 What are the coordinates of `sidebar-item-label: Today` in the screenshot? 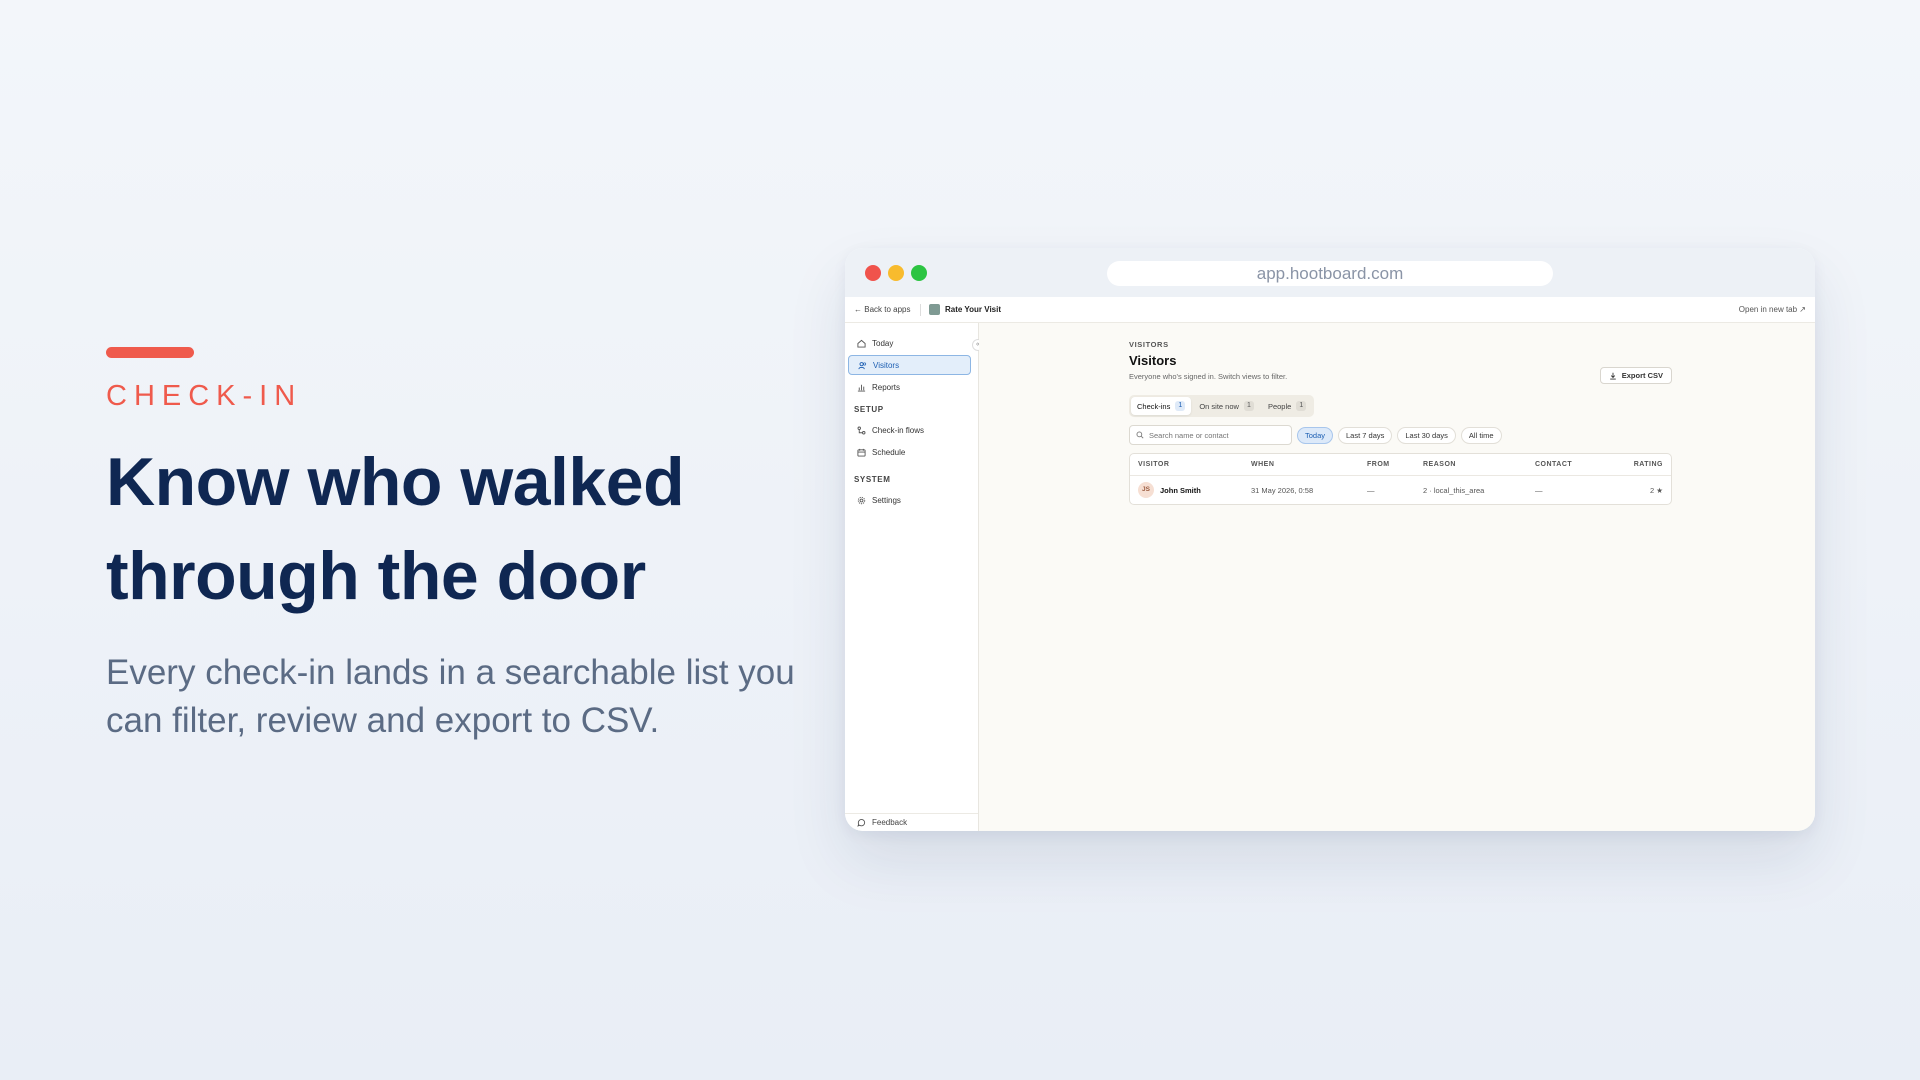 It's located at (882, 343).